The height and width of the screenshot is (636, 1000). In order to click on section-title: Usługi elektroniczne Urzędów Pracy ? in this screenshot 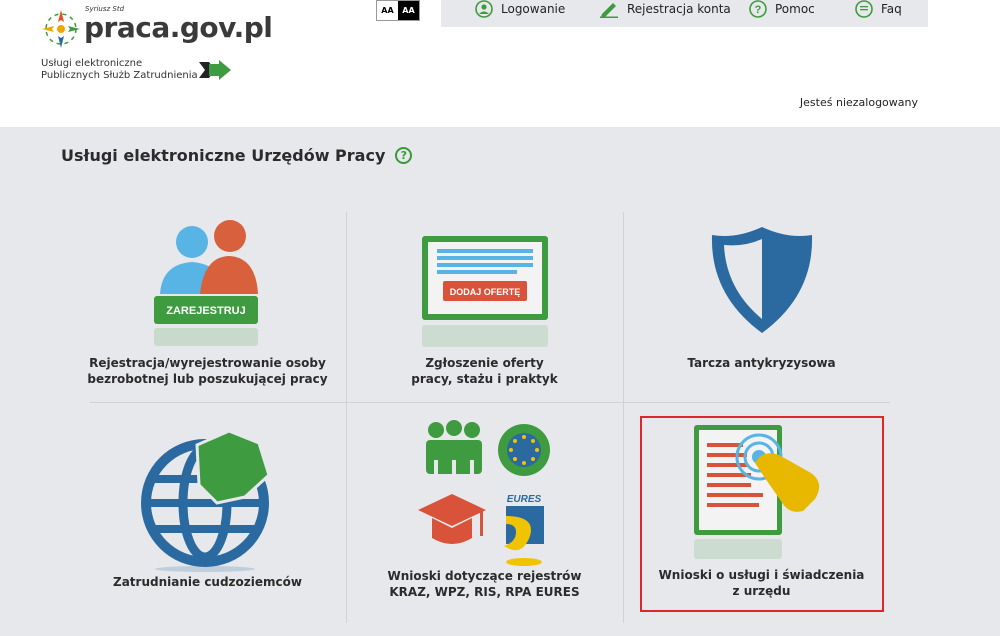, I will do `click(237, 155)`.